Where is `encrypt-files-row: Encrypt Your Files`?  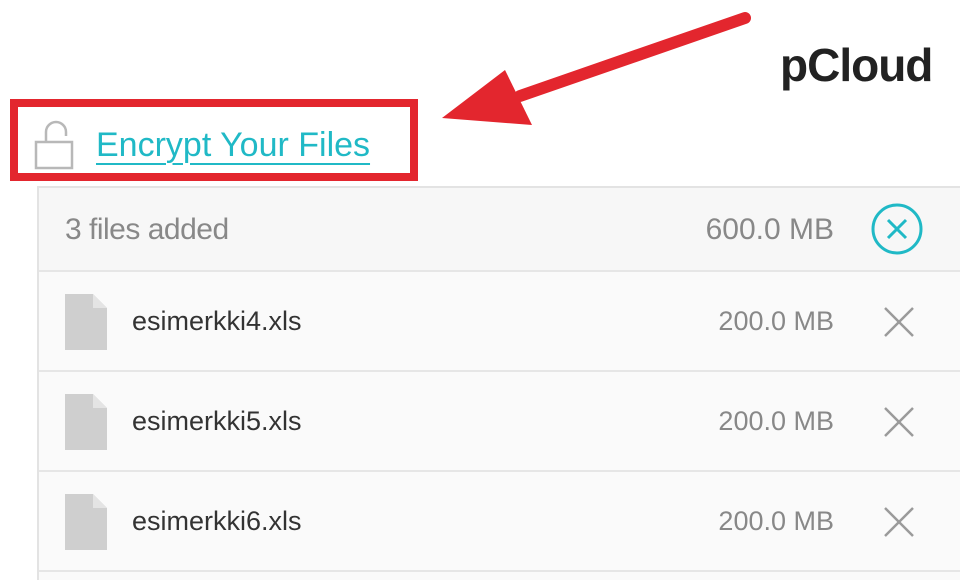 encrypt-files-row: Encrypt Your Files is located at coordinates (202, 145).